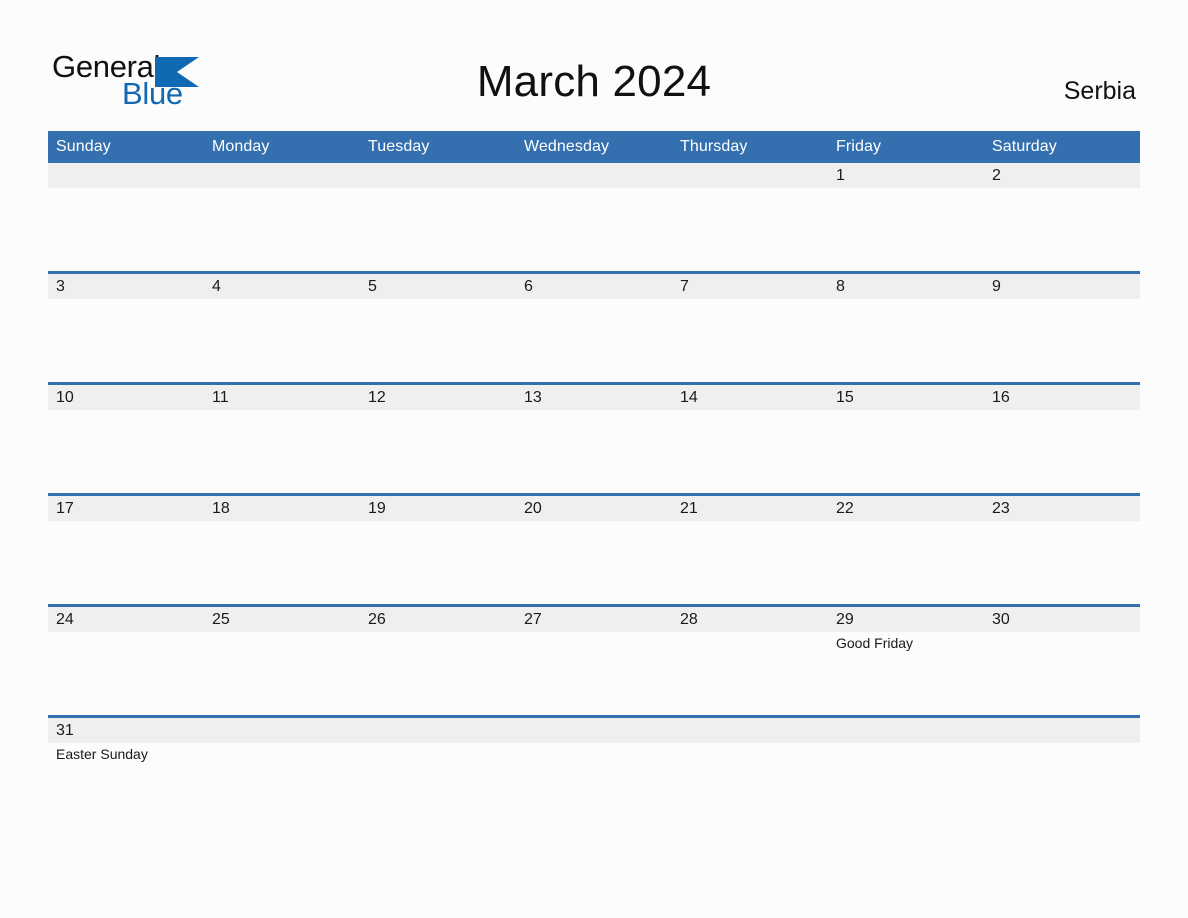  What do you see at coordinates (377, 508) in the screenshot?
I see `day-number: 19` at bounding box center [377, 508].